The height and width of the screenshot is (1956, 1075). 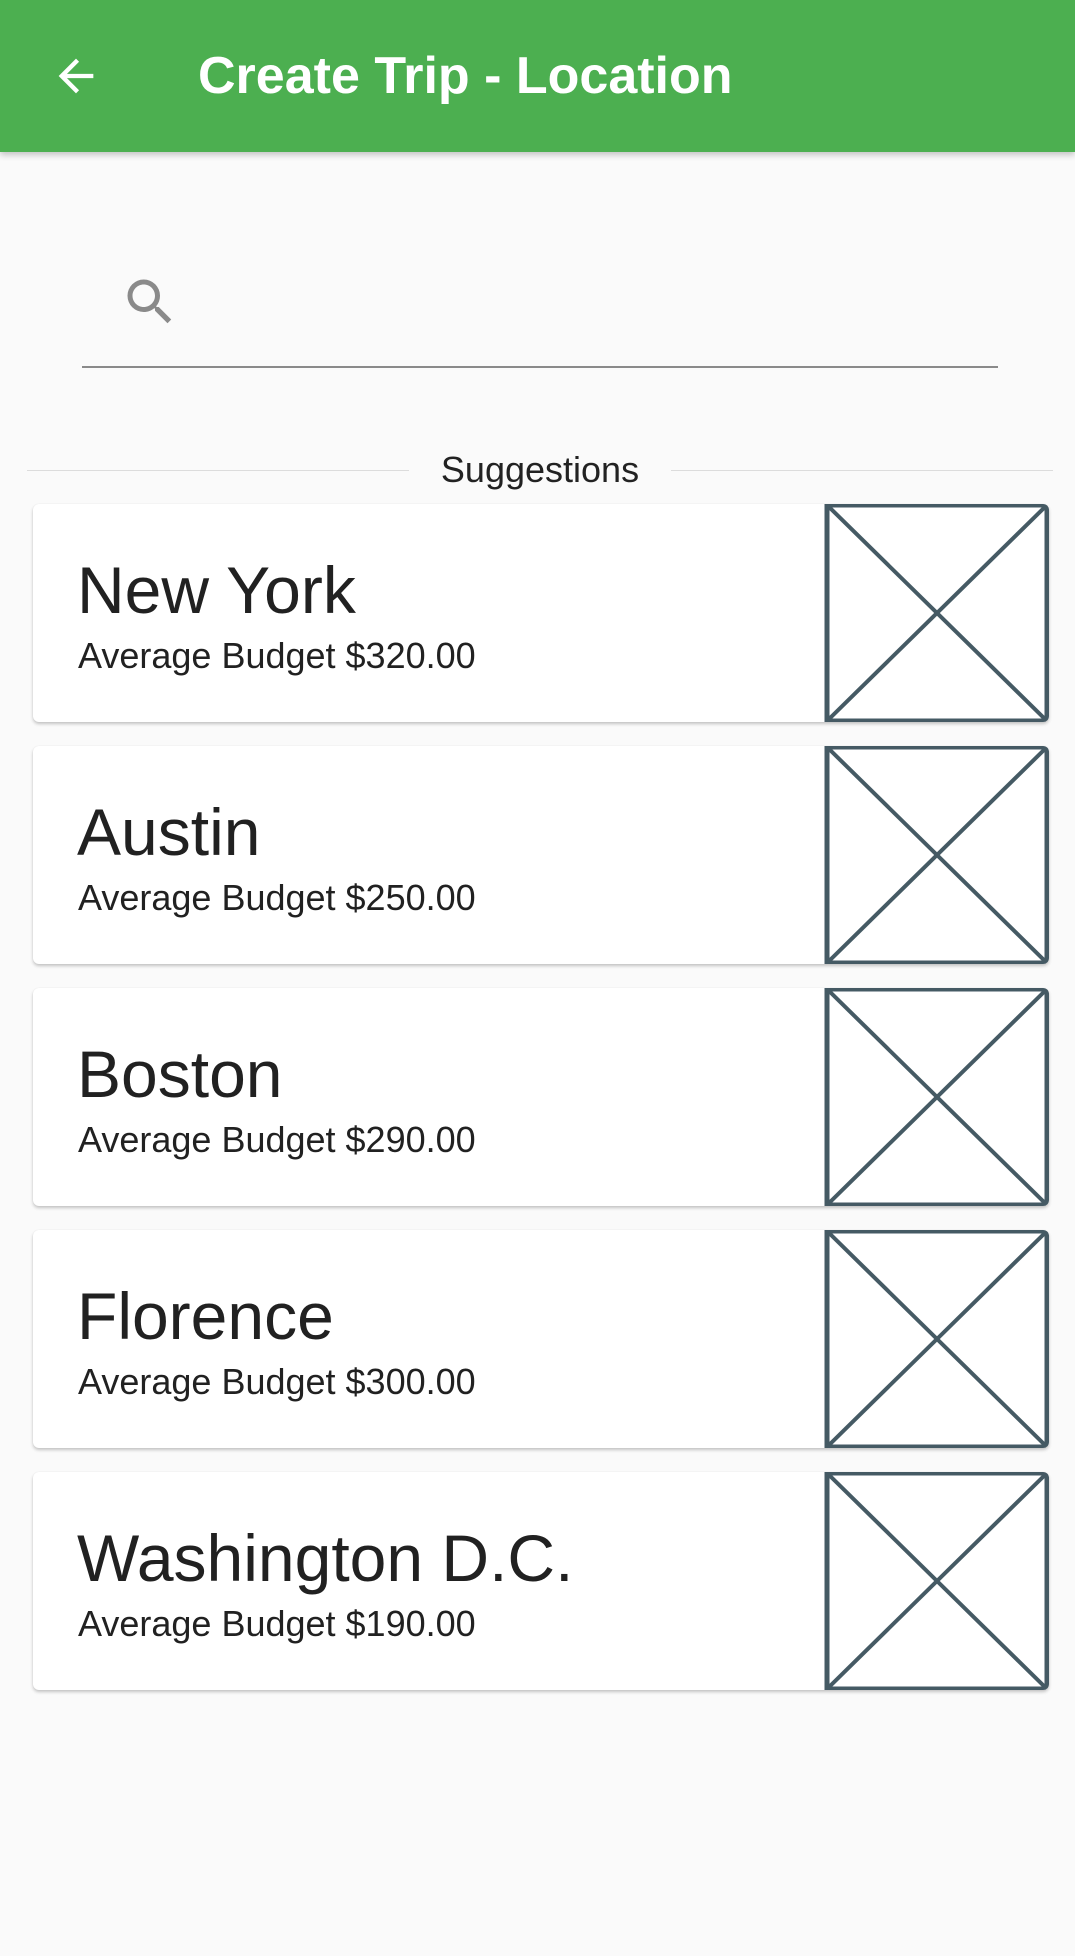 What do you see at coordinates (205, 1316) in the screenshot?
I see `location-name: Florence` at bounding box center [205, 1316].